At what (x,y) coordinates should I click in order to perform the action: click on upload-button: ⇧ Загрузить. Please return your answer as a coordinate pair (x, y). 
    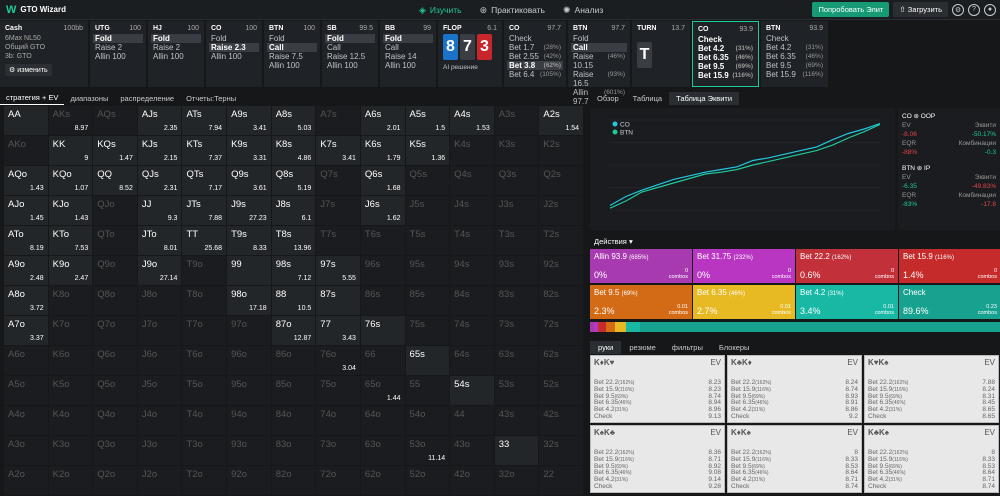
    Looking at the image, I should click on (920, 9).